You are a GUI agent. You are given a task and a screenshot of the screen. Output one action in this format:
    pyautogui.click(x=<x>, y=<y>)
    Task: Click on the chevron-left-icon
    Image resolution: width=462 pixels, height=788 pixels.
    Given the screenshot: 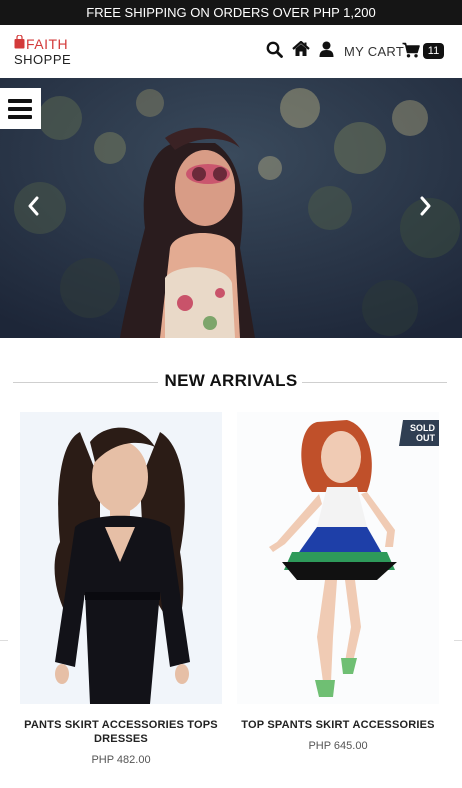 What is the action you would take?
    pyautogui.click(x=33, y=206)
    